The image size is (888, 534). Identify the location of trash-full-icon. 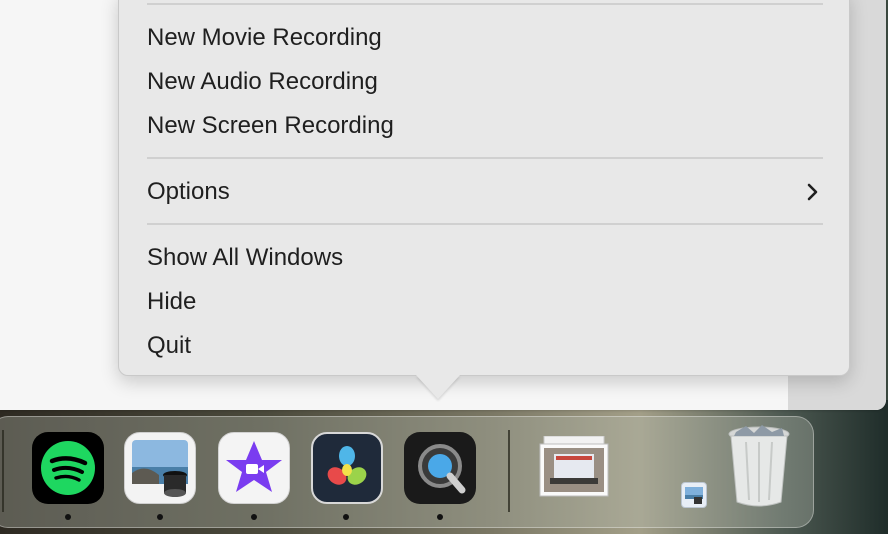
(759, 467).